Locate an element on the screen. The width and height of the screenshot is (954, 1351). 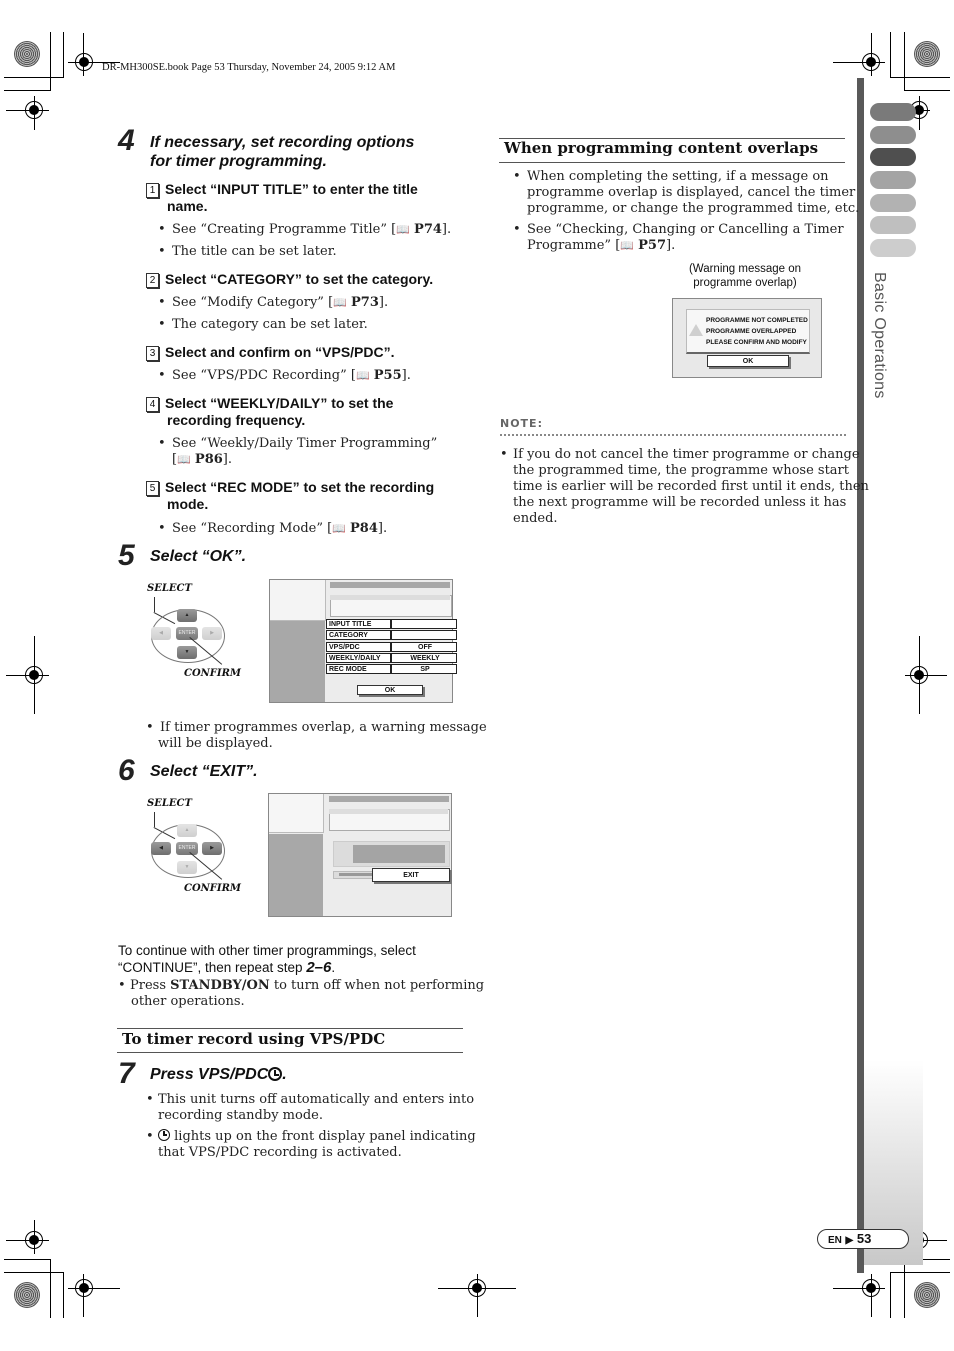
key-name: STANDBY/ON is located at coordinates (220, 985).